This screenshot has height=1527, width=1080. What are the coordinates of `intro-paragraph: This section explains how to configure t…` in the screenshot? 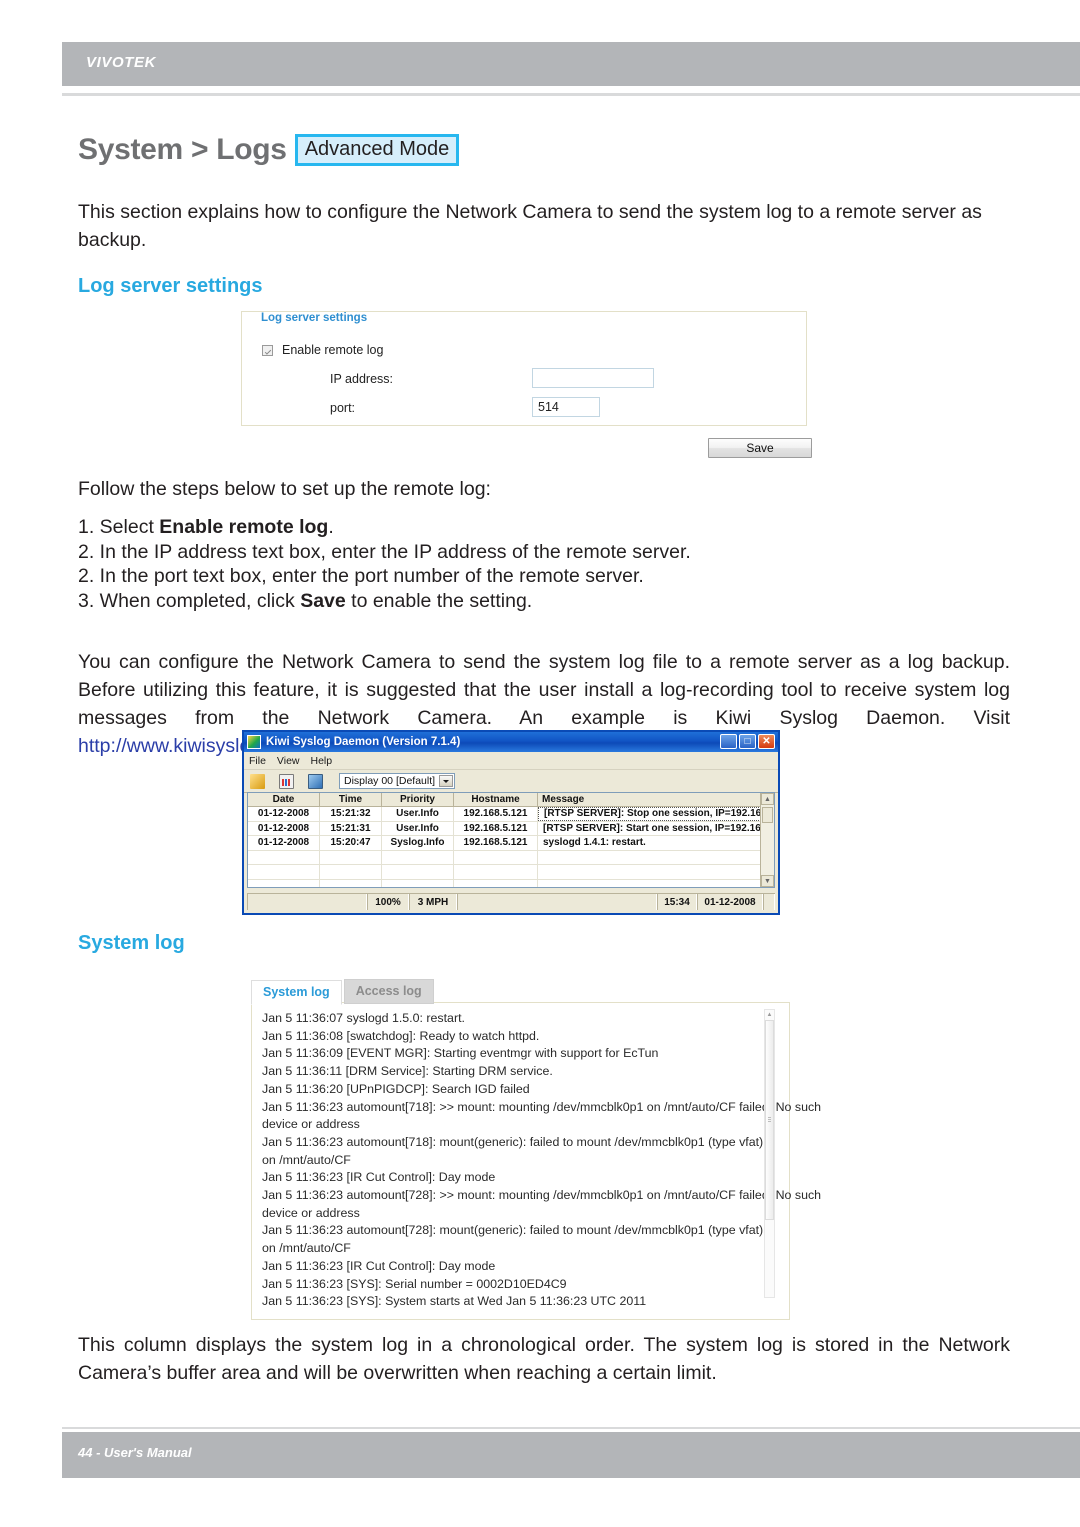 It's located at (530, 226).